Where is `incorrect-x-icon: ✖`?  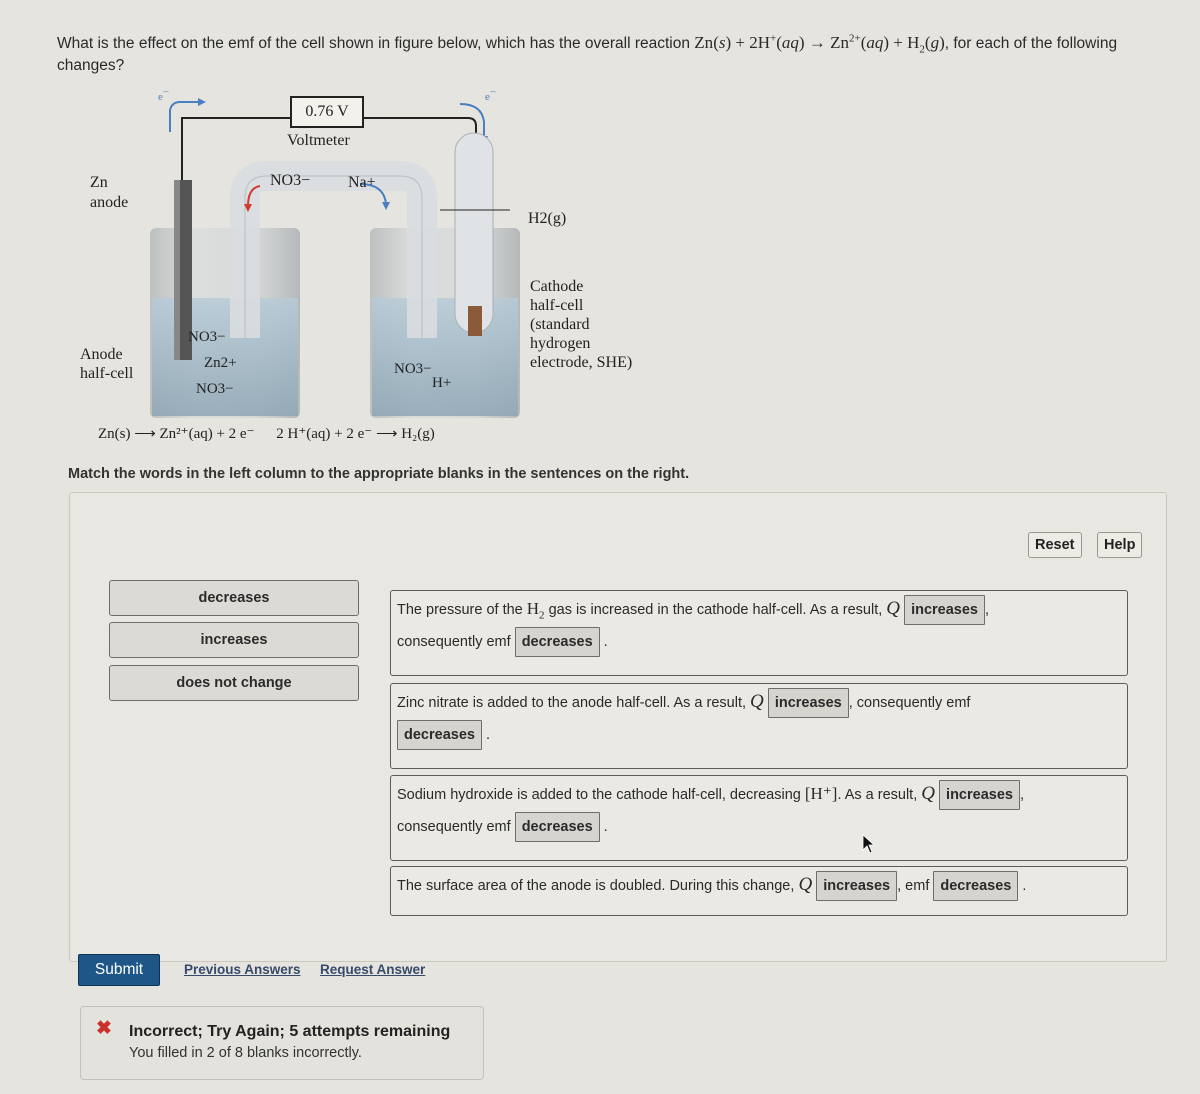
incorrect-x-icon: ✖ is located at coordinates (104, 1028).